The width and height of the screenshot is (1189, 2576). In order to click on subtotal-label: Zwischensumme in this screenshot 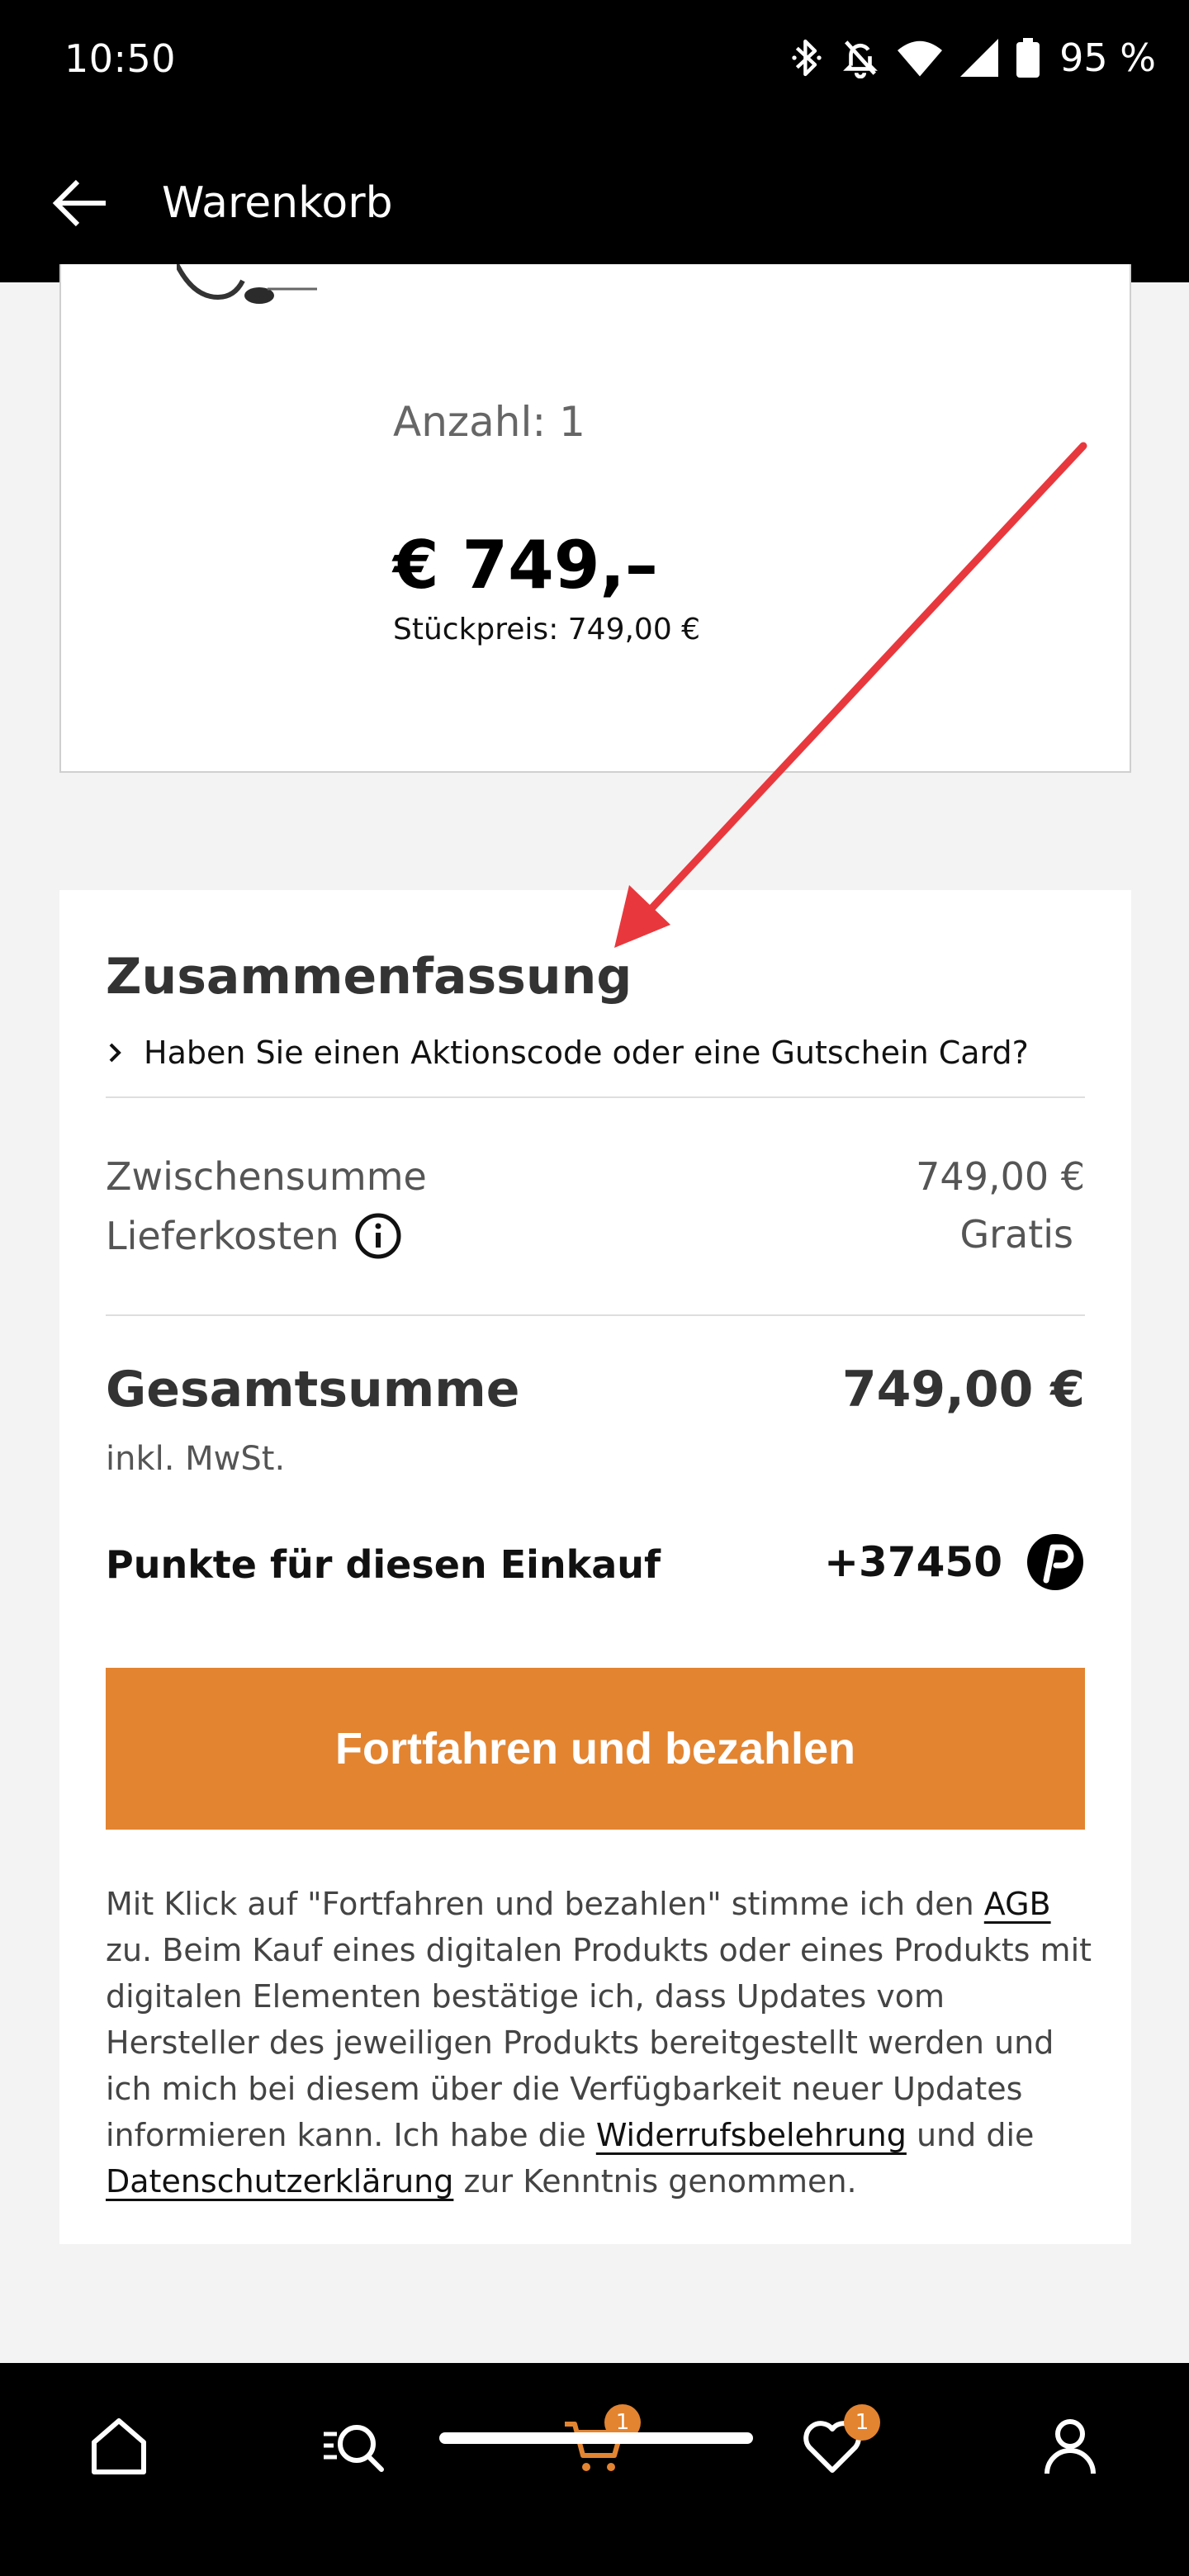, I will do `click(266, 1176)`.